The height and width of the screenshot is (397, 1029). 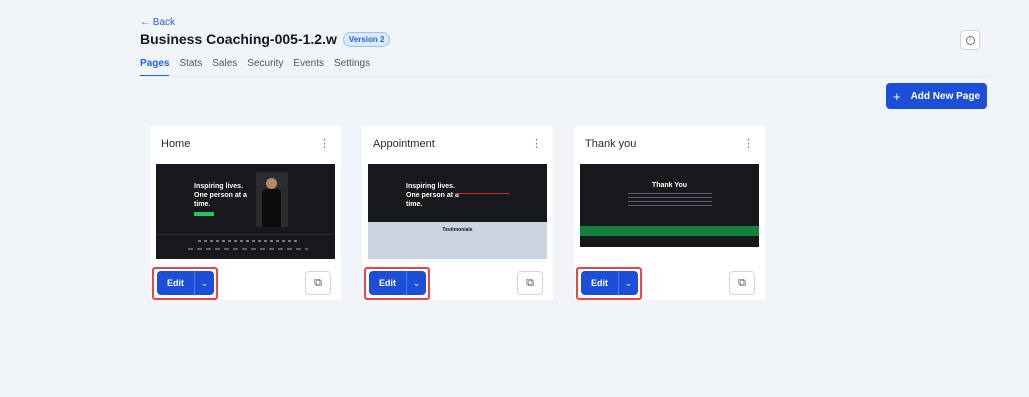 What do you see at coordinates (896, 96) in the screenshot?
I see `plus-icon: +` at bounding box center [896, 96].